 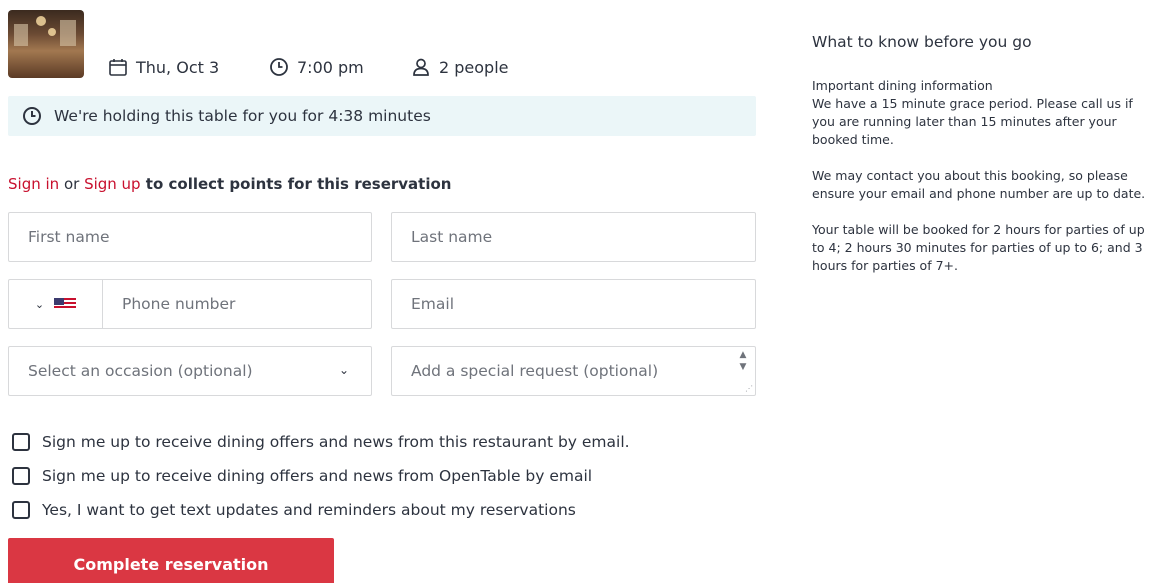 I want to click on country-code-select: ⌄, so click(x=56, y=304).